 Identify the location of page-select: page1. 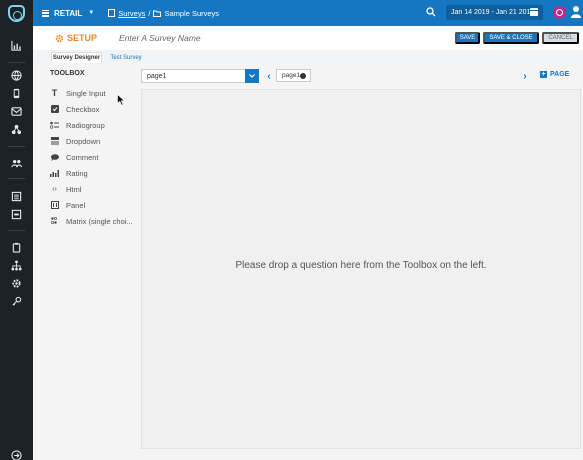
(200, 76).